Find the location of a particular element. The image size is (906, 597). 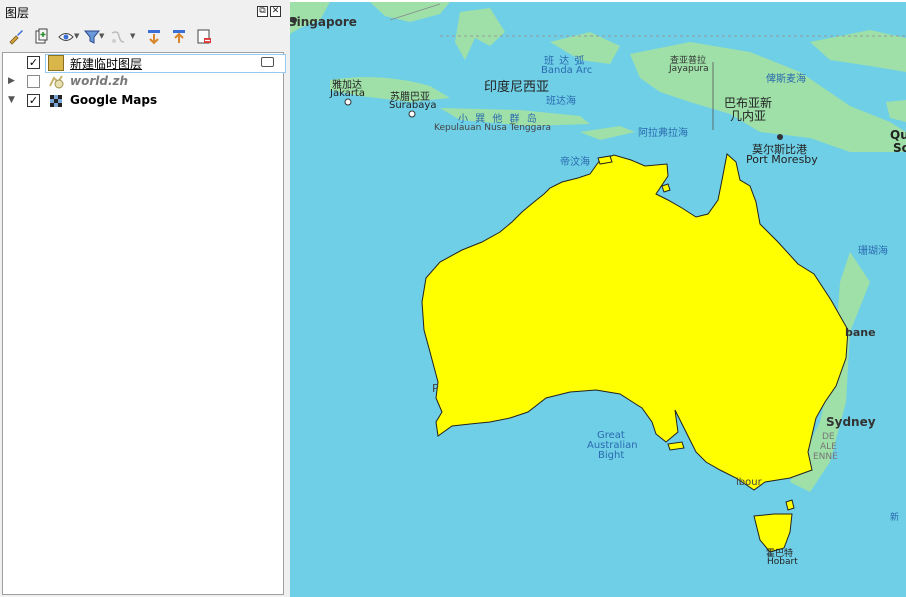

land-timor is located at coordinates (607, 133).